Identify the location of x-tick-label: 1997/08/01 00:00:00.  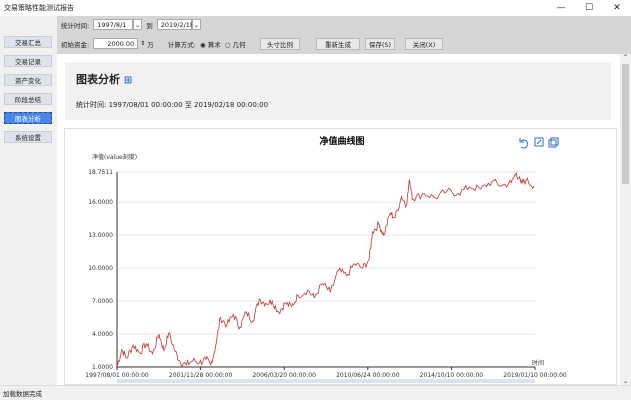
(117, 375).